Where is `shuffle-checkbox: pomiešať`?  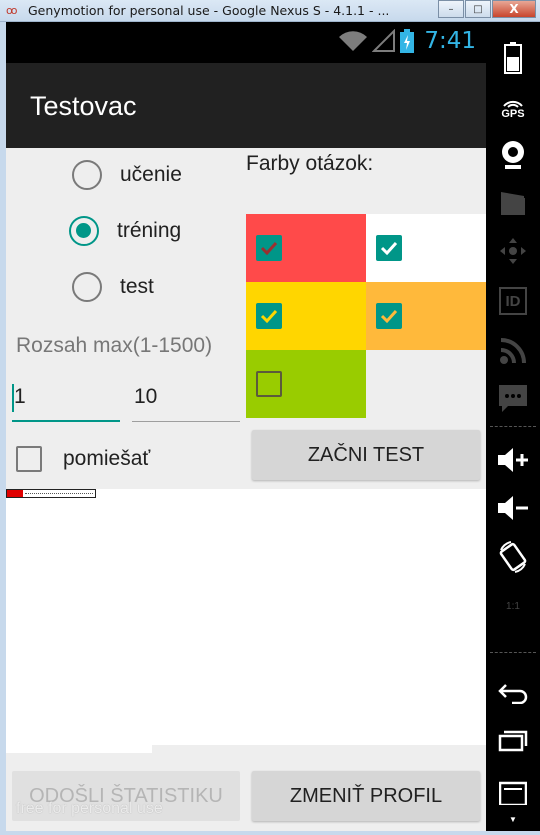
shuffle-checkbox: pomiešať is located at coordinates (83, 459).